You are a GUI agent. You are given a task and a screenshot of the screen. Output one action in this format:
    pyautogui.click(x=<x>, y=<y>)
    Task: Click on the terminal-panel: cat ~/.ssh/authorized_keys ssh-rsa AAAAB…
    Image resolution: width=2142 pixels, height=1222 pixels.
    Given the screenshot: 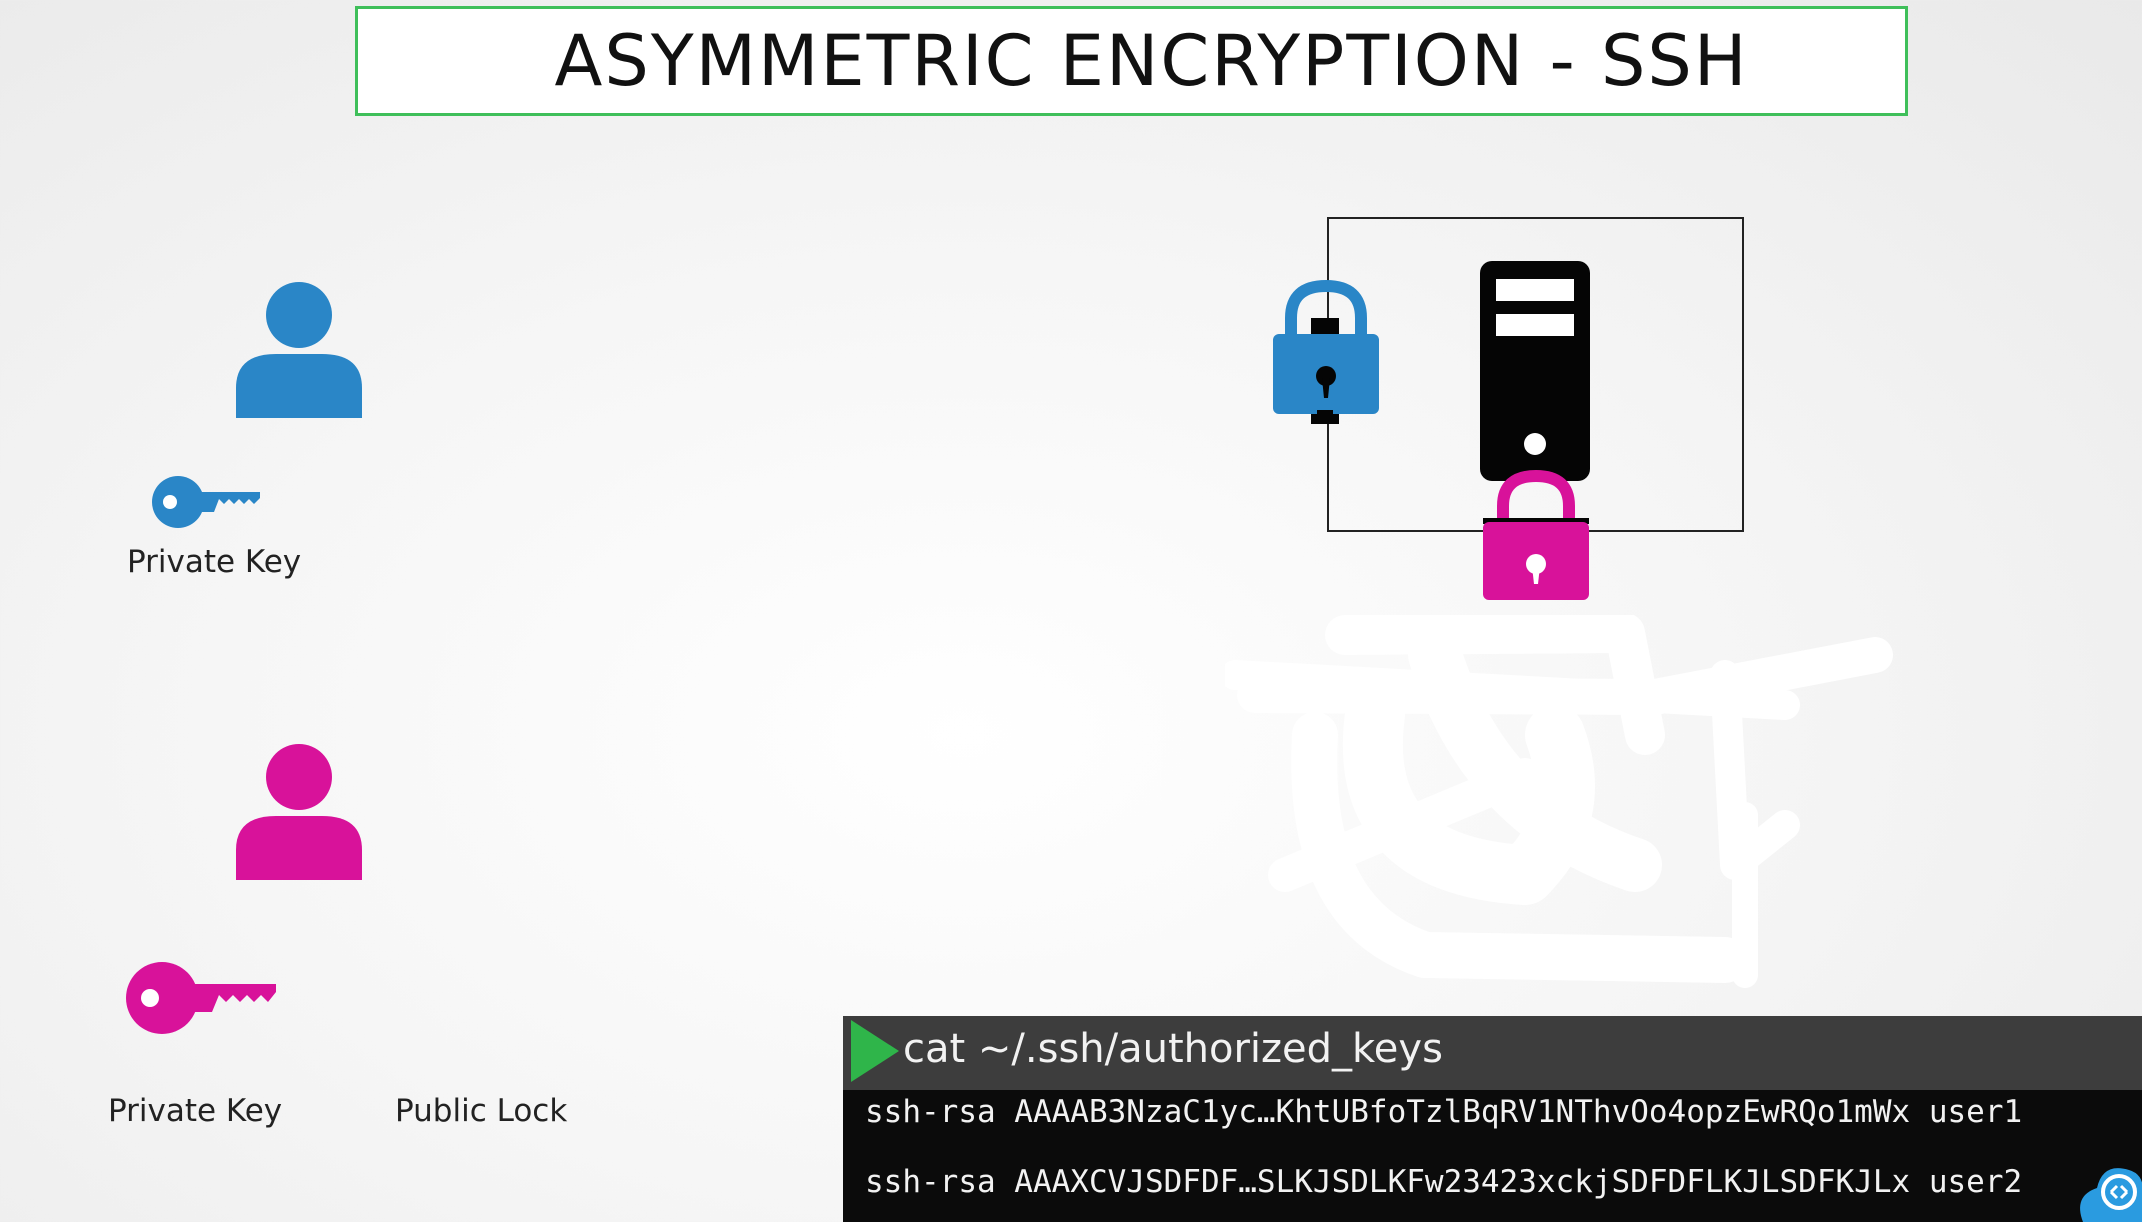 What is the action you would take?
    pyautogui.click(x=1492, y=1119)
    